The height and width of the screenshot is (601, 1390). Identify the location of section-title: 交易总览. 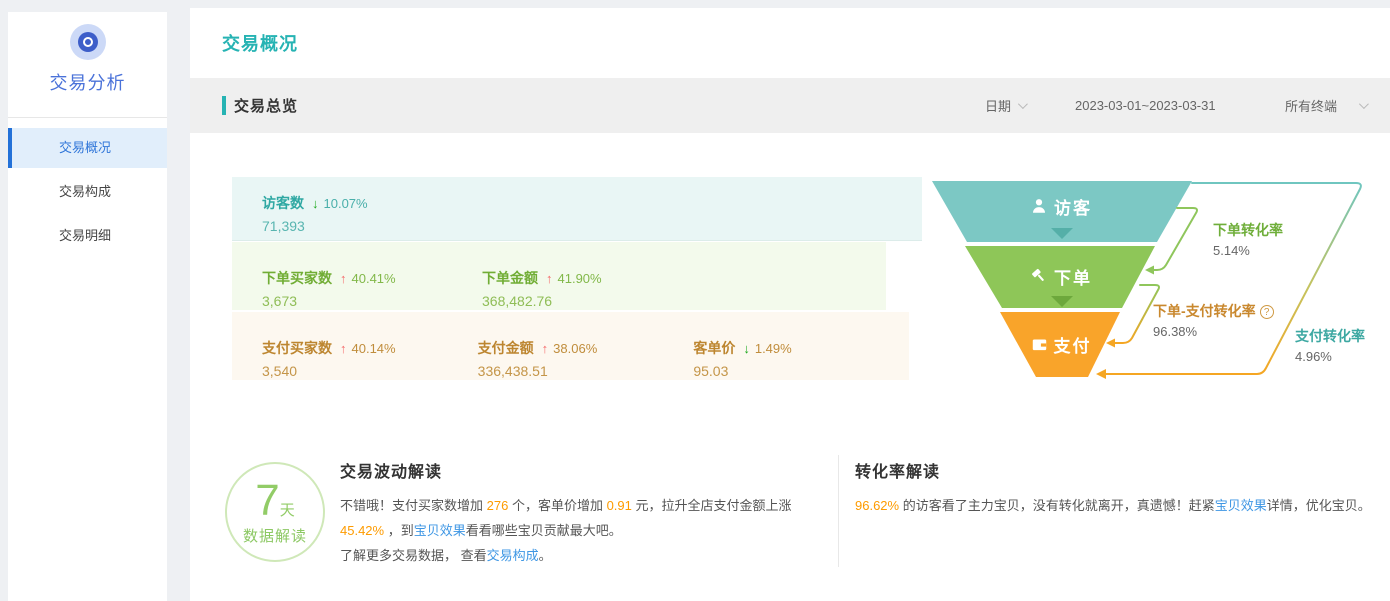
(266, 106).